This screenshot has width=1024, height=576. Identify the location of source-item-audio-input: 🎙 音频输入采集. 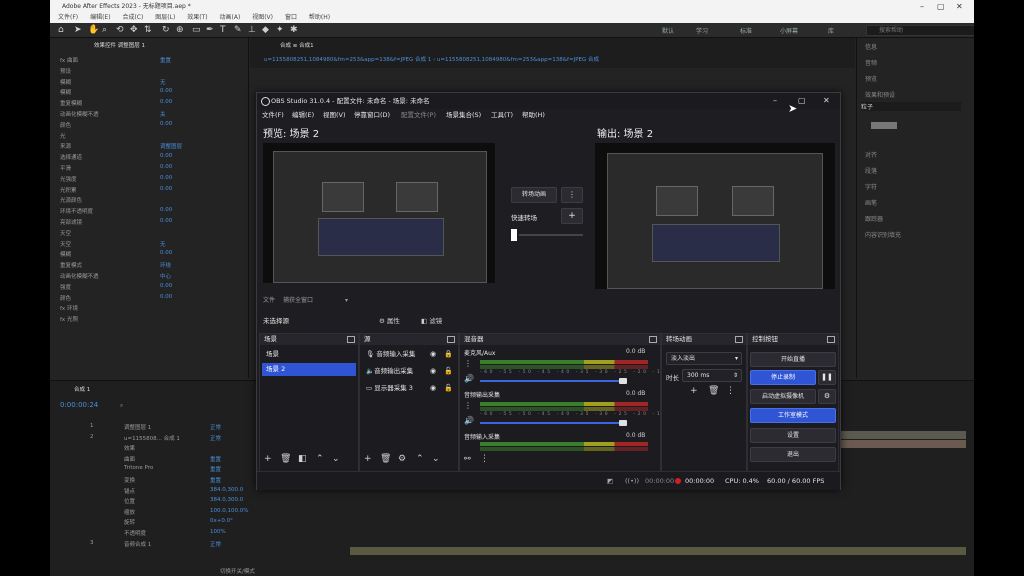
(409, 354).